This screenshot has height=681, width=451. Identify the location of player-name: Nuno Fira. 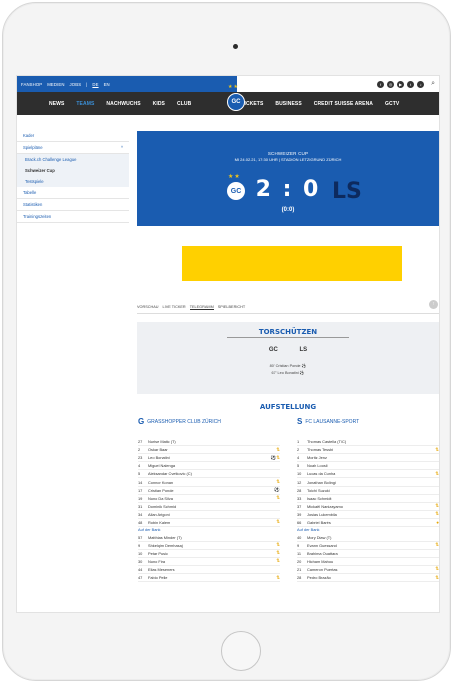
(205, 561).